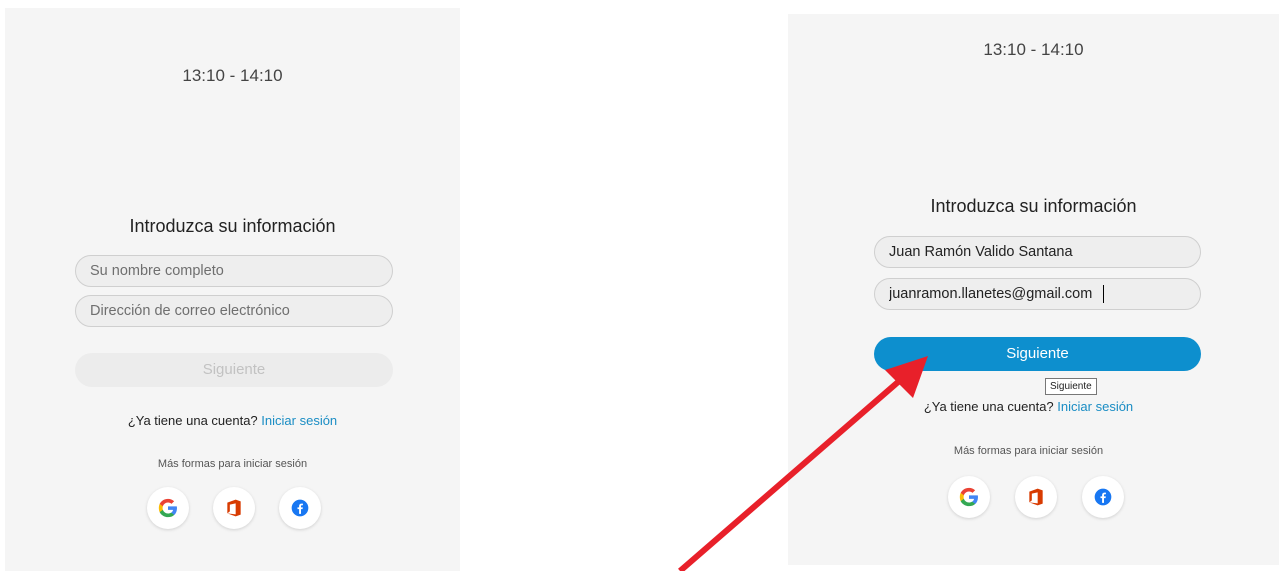 The height and width of the screenshot is (571, 1279). What do you see at coordinates (803, 463) in the screenshot?
I see `annotation-arrow` at bounding box center [803, 463].